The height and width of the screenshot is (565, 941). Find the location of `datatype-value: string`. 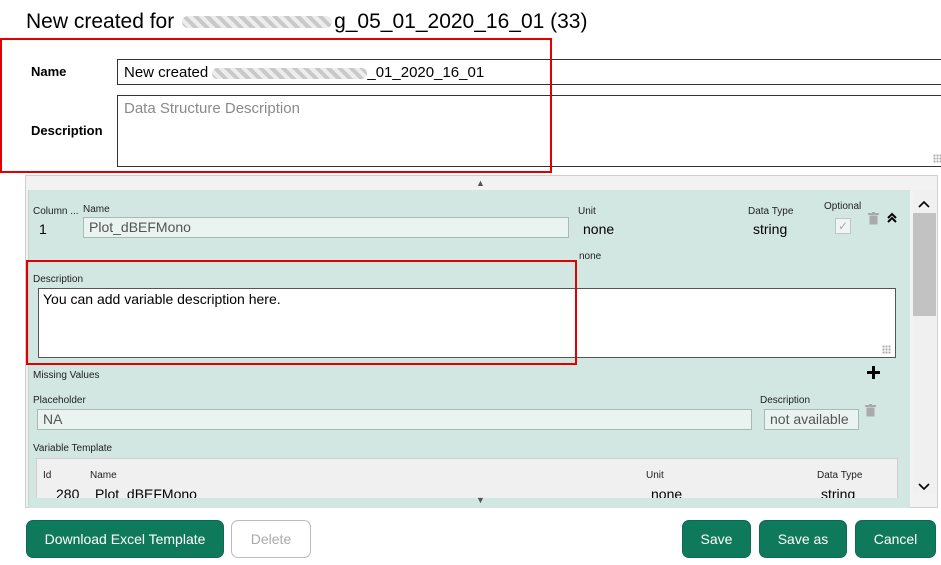

datatype-value: string is located at coordinates (770, 229).